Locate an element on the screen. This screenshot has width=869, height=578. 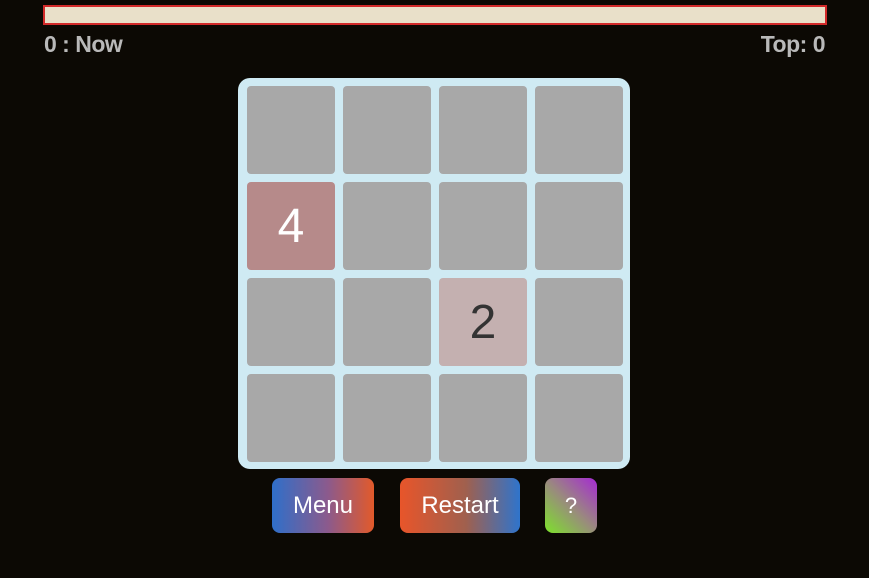
help-button: ? is located at coordinates (571, 505).